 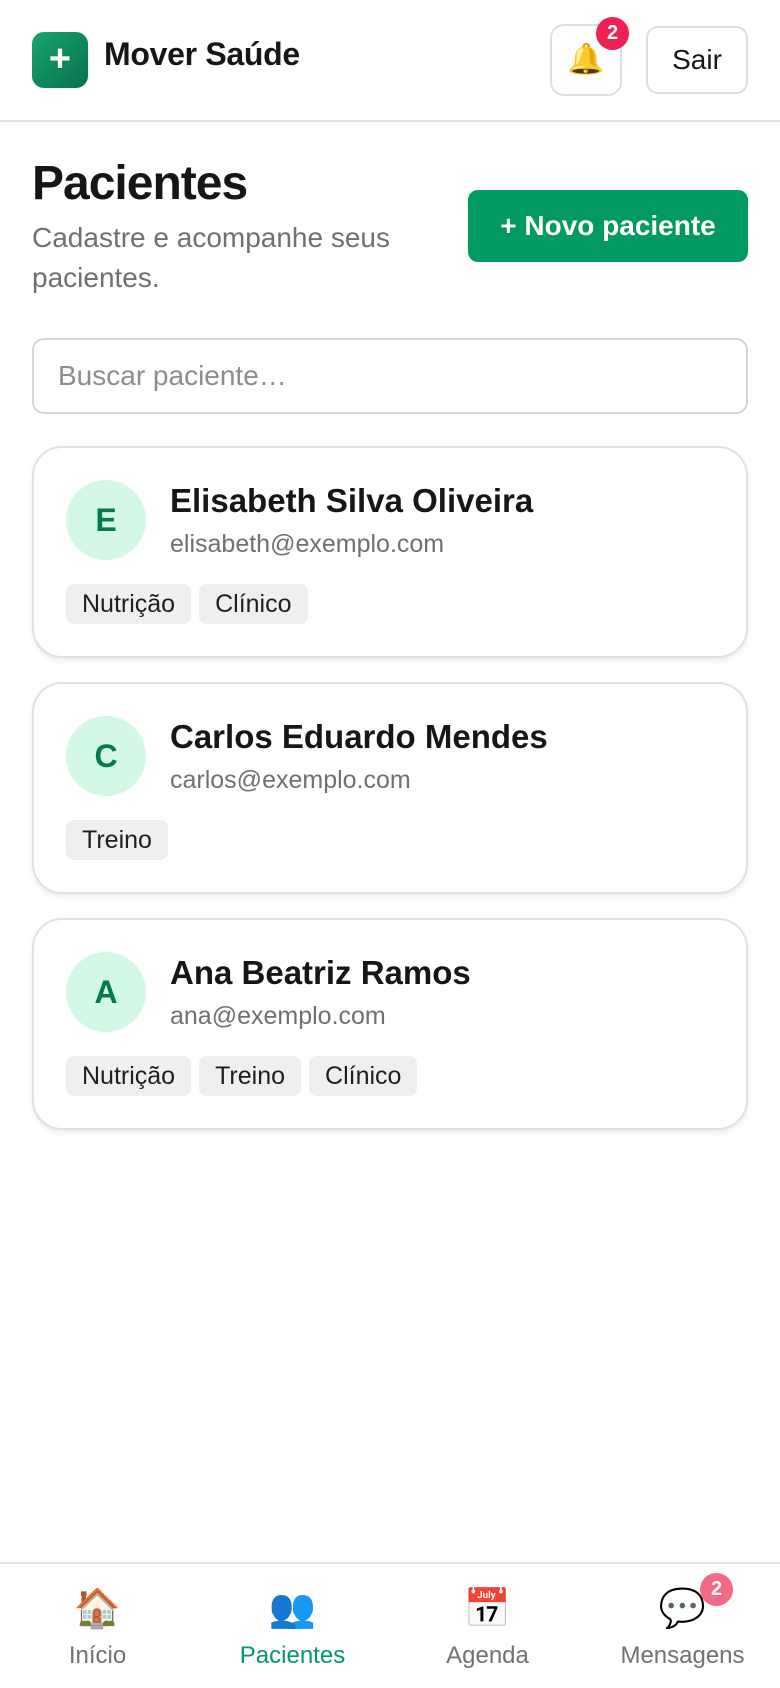 What do you see at coordinates (292, 1655) in the screenshot?
I see `nav-label: Pacientes` at bounding box center [292, 1655].